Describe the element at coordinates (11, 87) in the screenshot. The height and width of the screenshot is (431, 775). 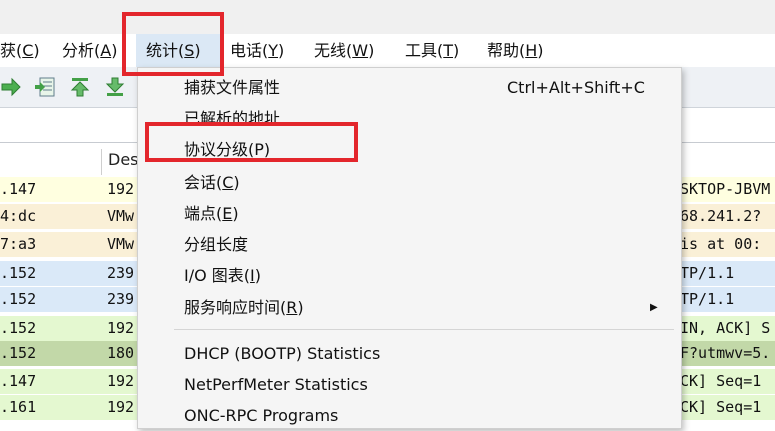
I see `arrow-right-icon` at that location.